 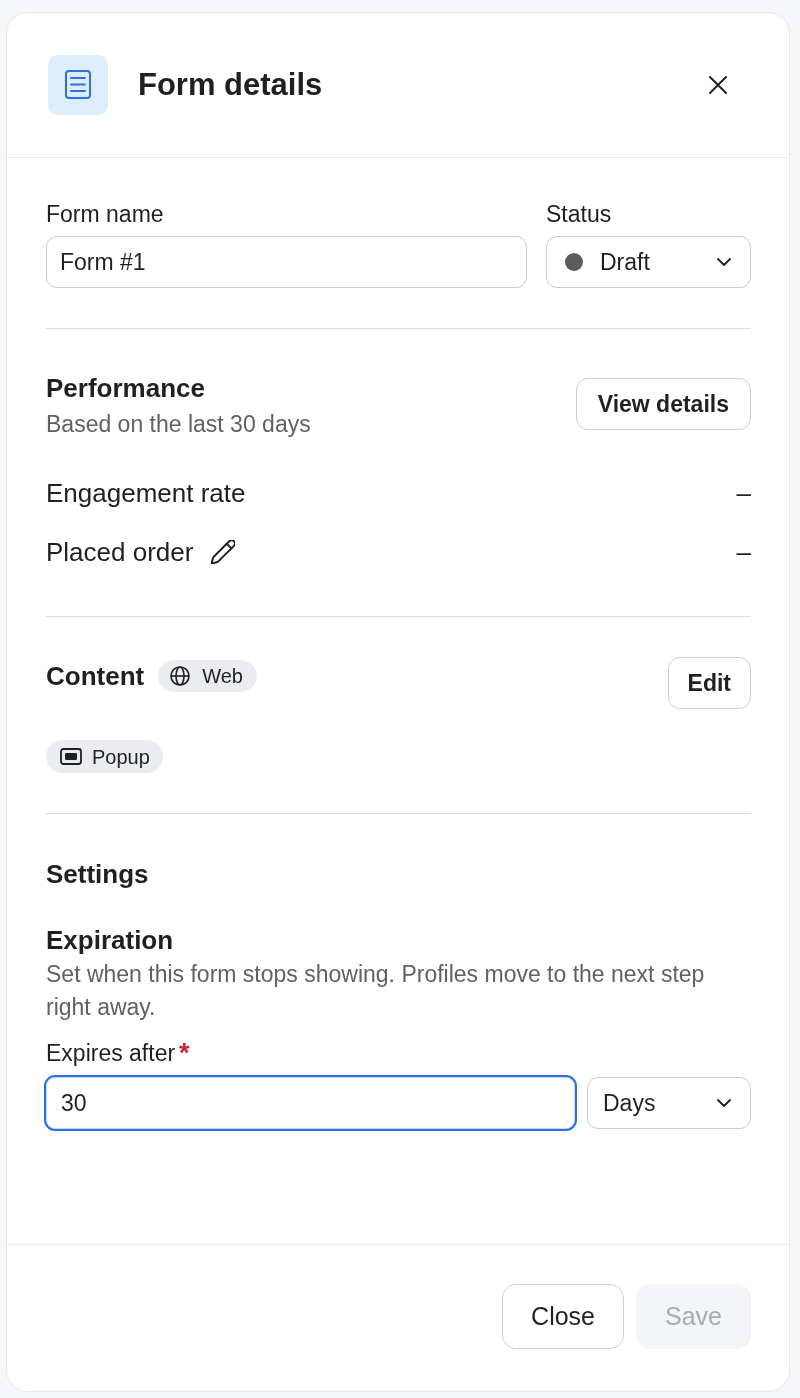 I want to click on field-label: Expires after, so click(x=111, y=1053).